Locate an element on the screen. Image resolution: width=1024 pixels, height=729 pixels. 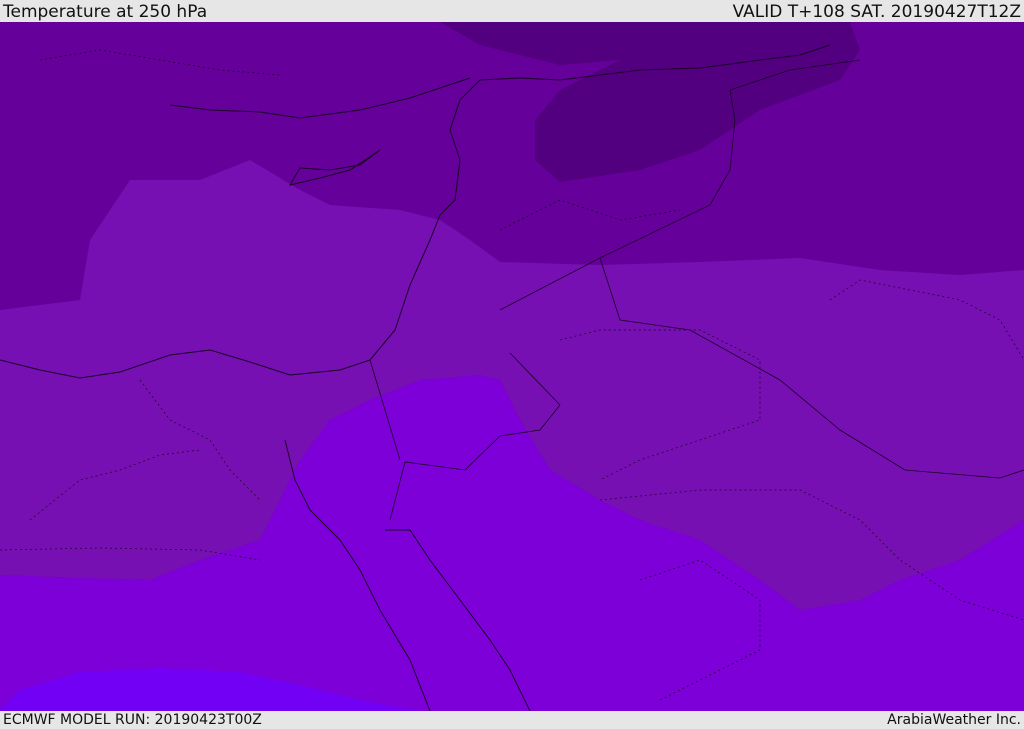
model-run-label: ECMWF MODEL RUN: 20190423T00Z is located at coordinates (132, 720).